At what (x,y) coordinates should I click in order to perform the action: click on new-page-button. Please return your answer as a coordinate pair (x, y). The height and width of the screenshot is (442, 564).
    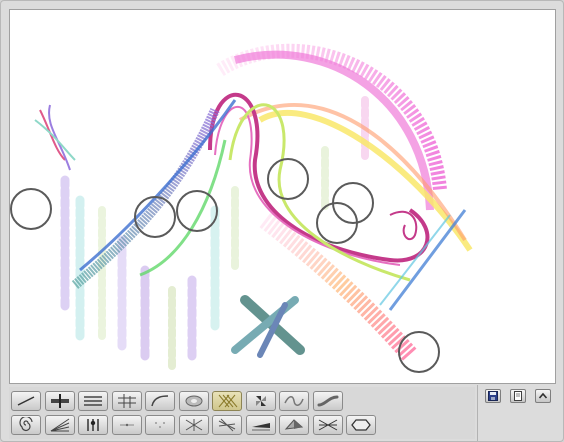
    Looking at the image, I should click on (518, 396).